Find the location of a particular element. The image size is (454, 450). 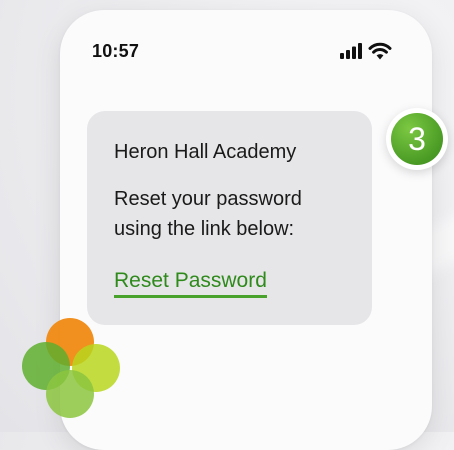

message-body-line: using the link below: is located at coordinates (204, 229).